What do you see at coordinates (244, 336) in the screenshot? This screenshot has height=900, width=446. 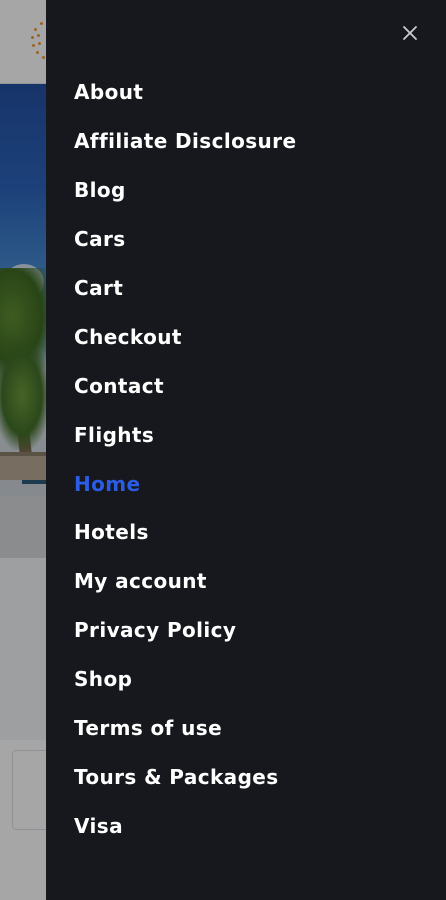 I see `menu-item: Checkout` at bounding box center [244, 336].